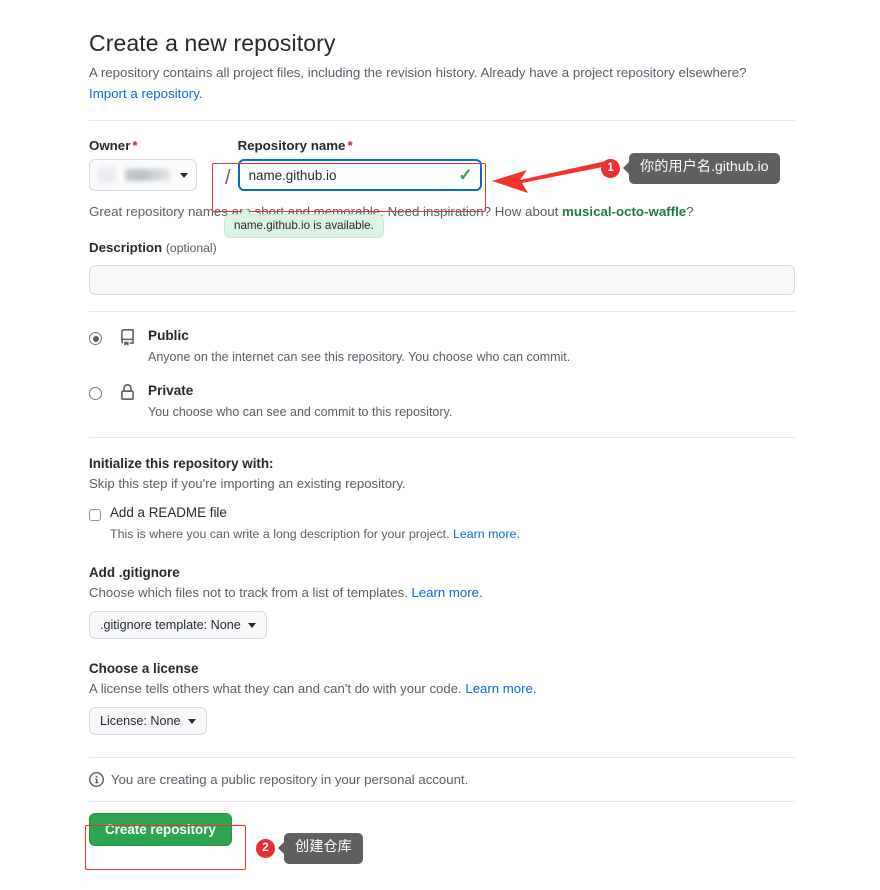 The width and height of the screenshot is (880, 890). I want to click on divider-visibility, so click(442, 438).